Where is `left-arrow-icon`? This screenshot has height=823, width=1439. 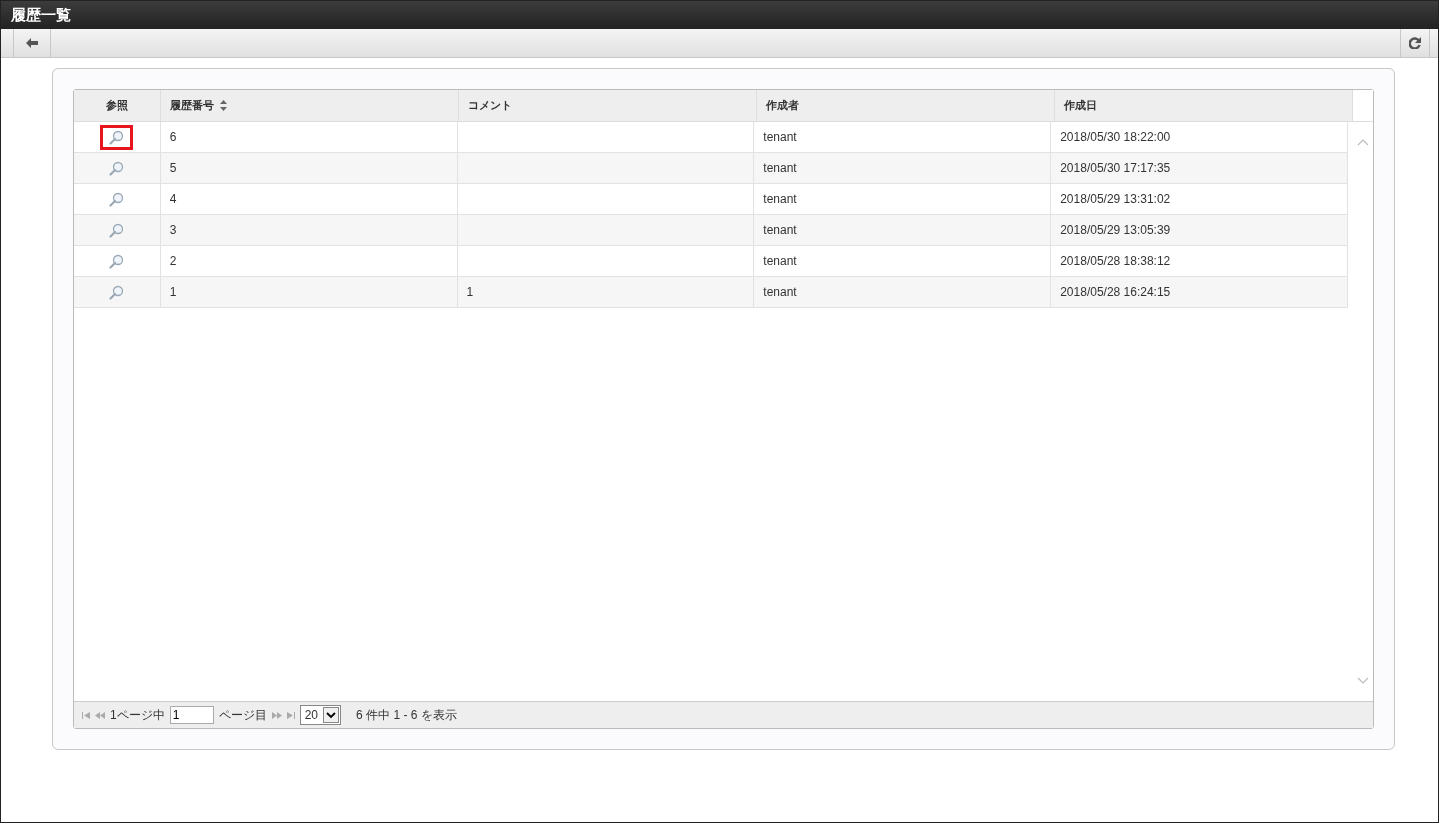 left-arrow-icon is located at coordinates (32, 43).